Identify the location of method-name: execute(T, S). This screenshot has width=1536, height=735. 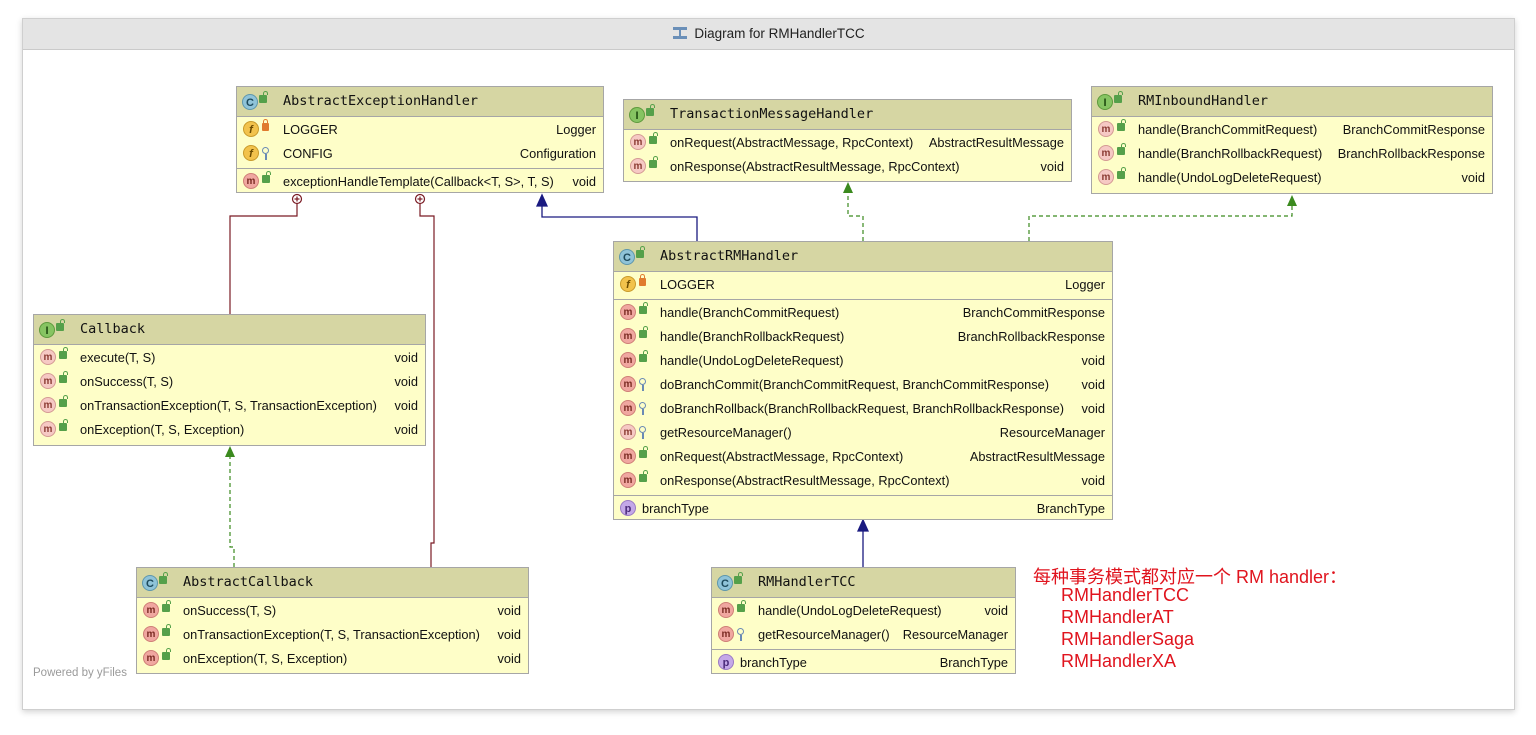
(118, 357).